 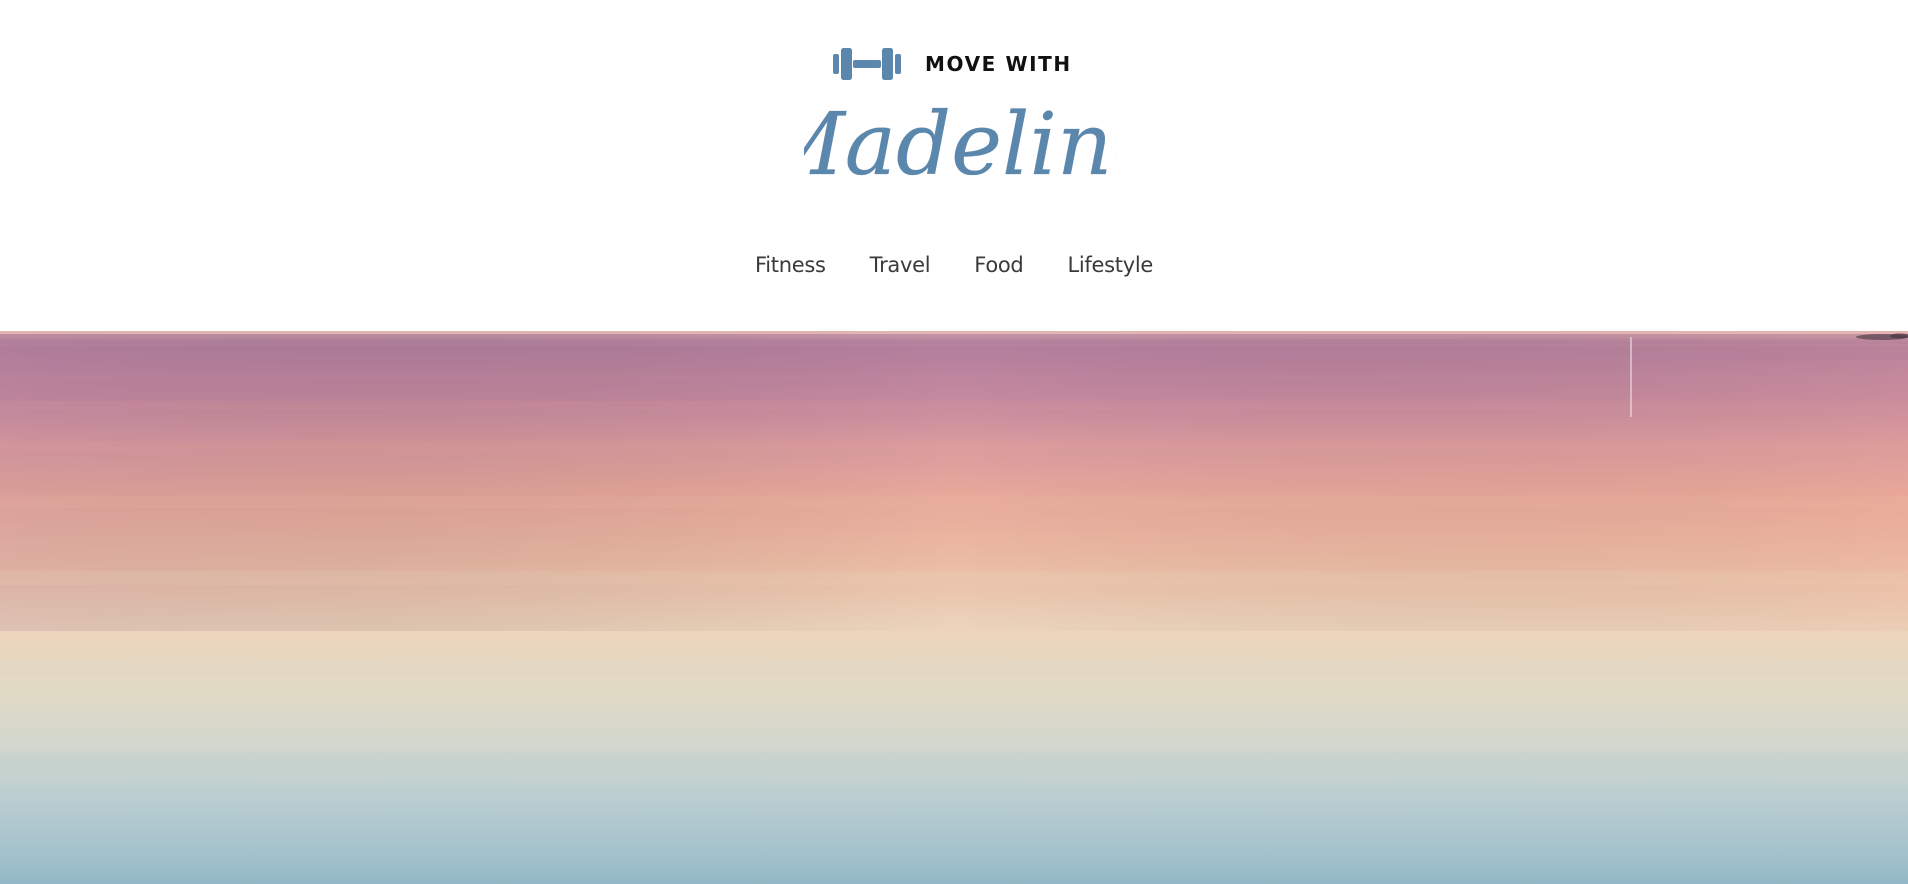 I want to click on dumbbell-icon, so click(x=867, y=64).